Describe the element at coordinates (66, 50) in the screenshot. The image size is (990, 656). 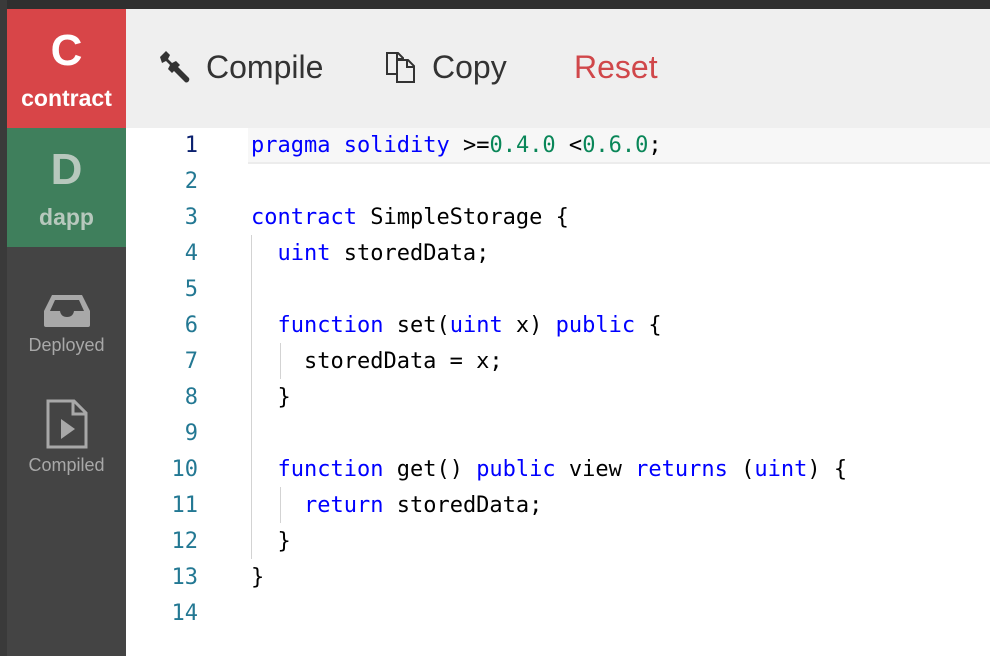
I see `contract-logo-letter: C` at that location.